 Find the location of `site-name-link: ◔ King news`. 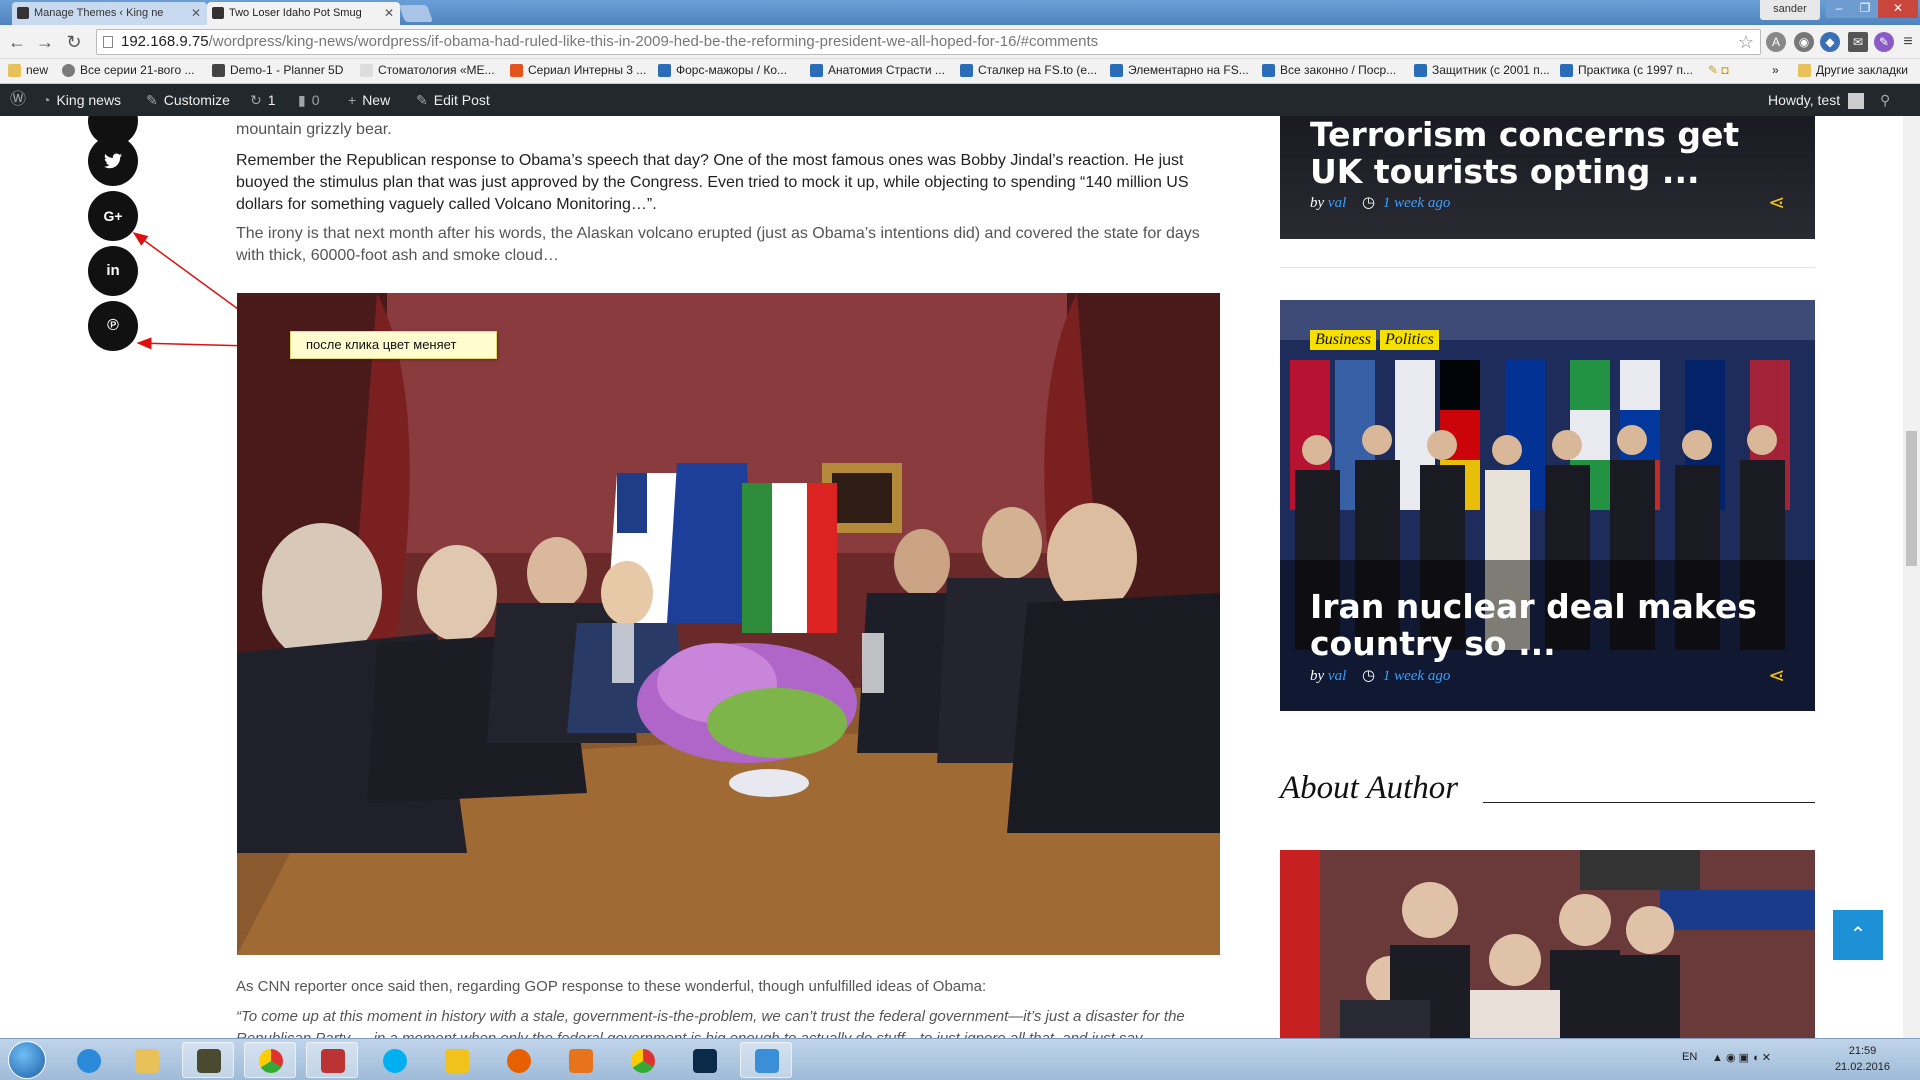

site-name-link: ◔ King news is located at coordinates (81, 100).